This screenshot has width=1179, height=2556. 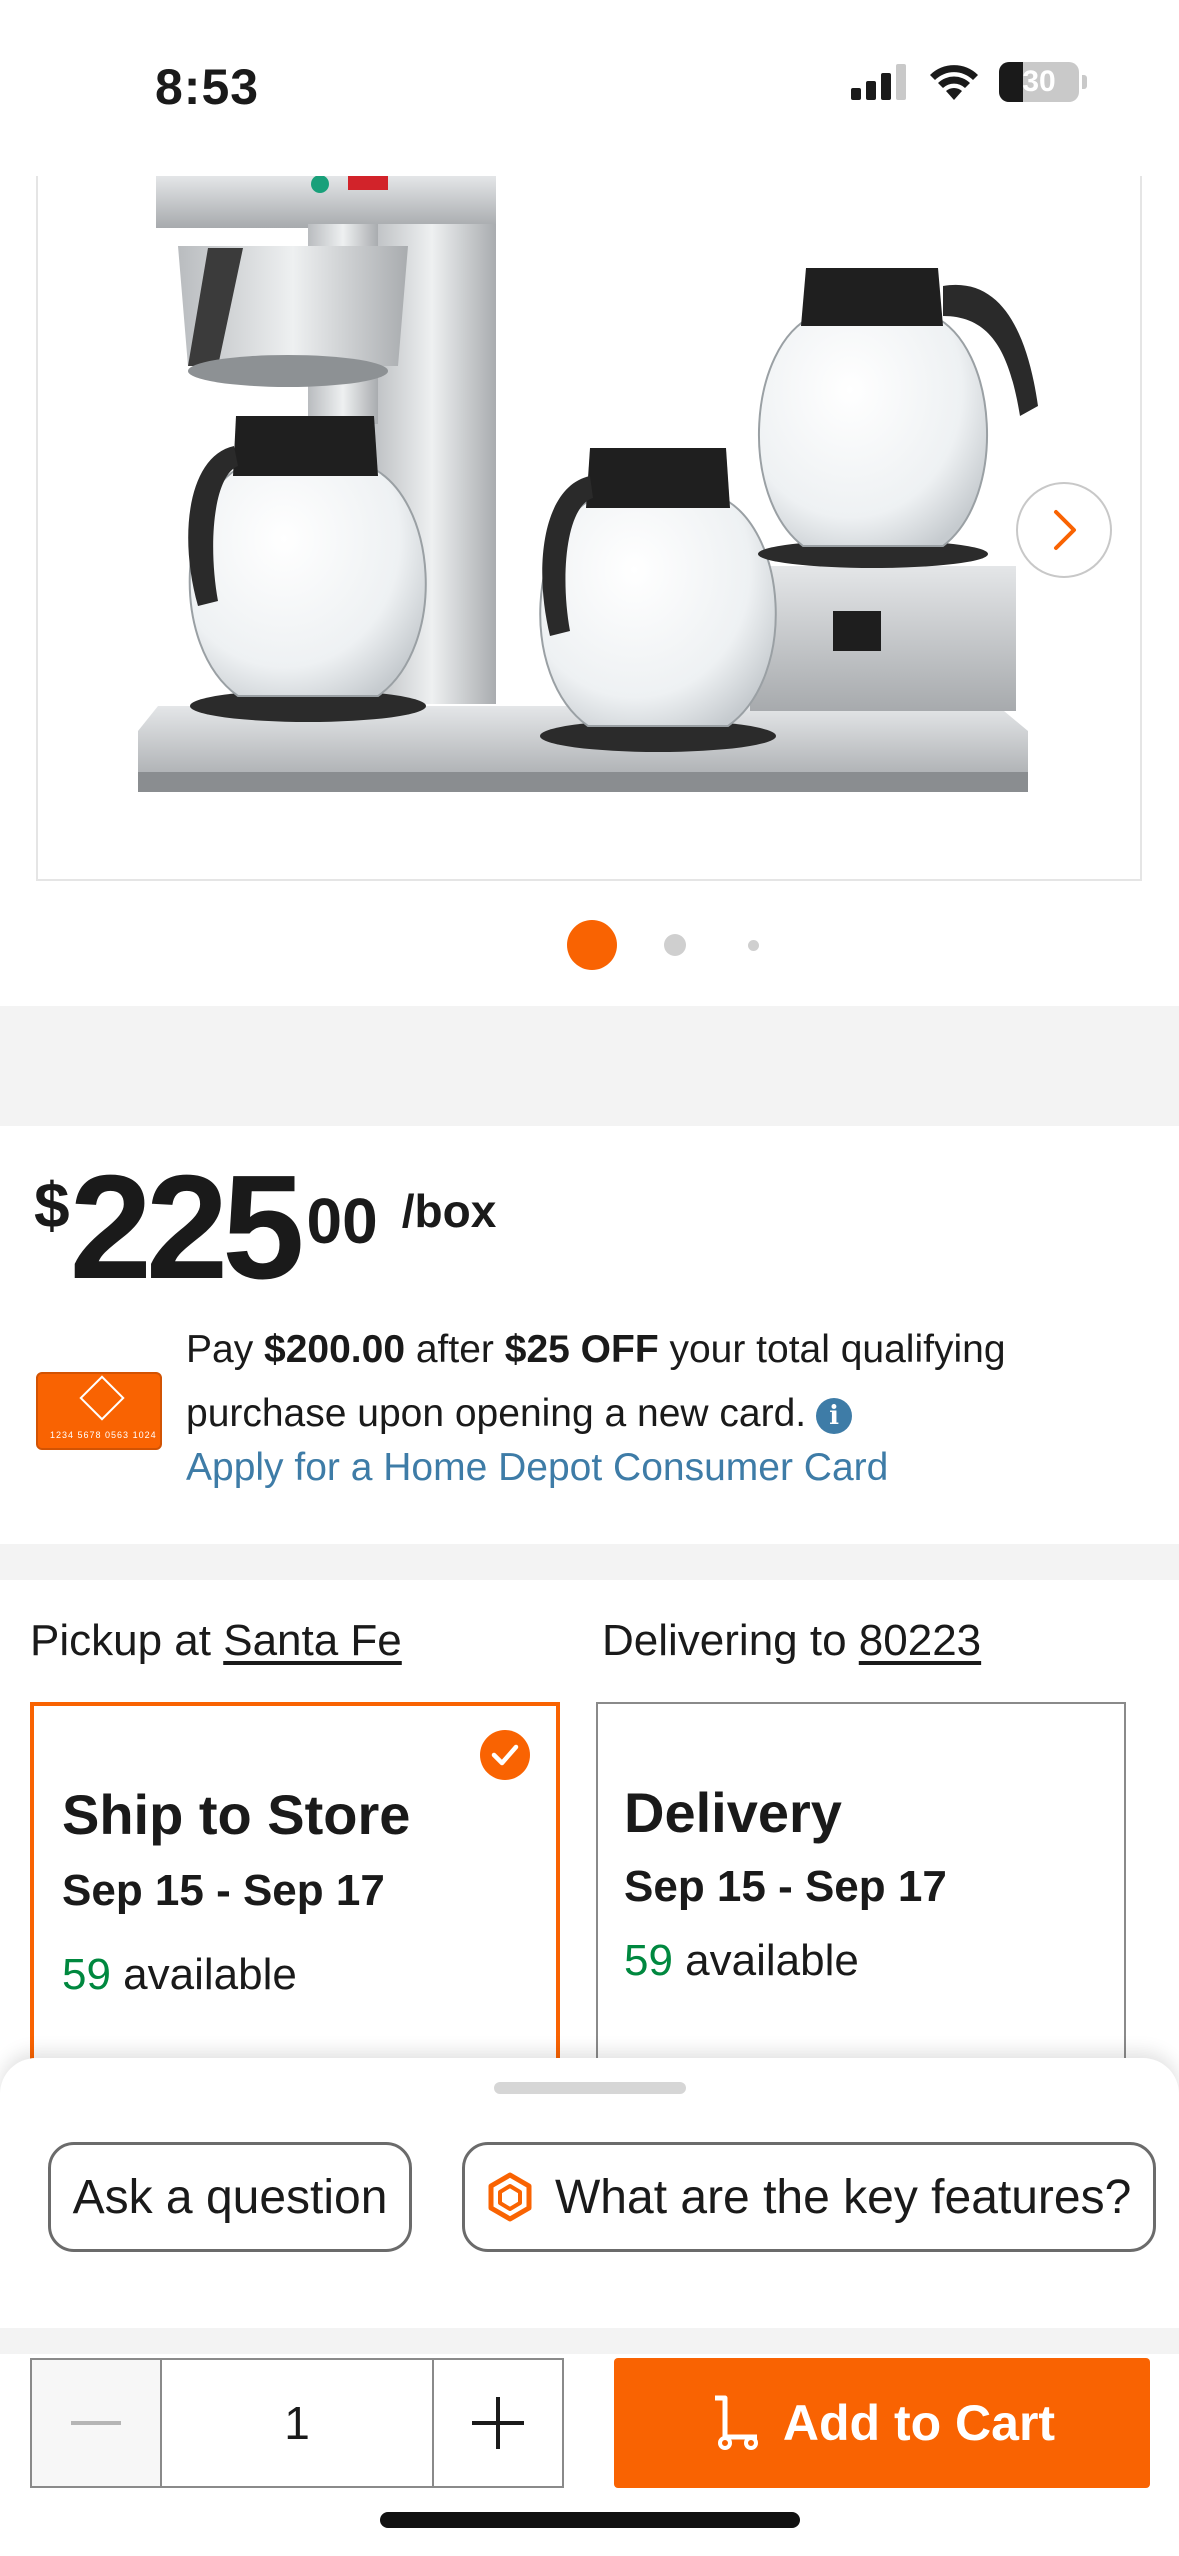 I want to click on battery-icon: 30, so click(x=1043, y=82).